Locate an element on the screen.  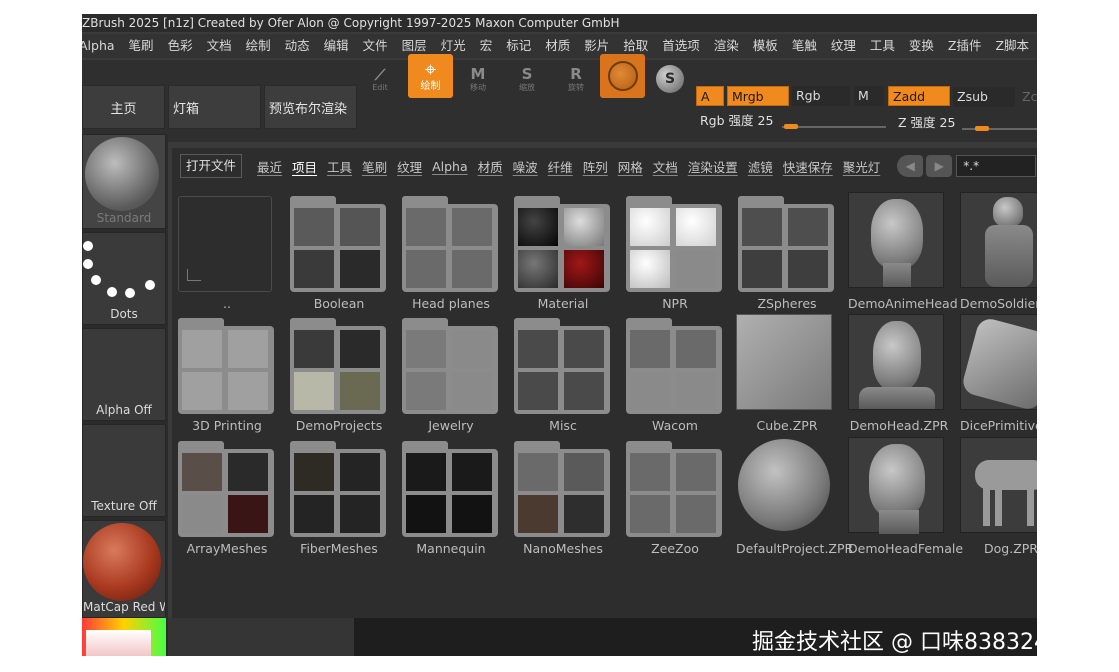
menu-zplugin: Z插件 is located at coordinates (965, 46).